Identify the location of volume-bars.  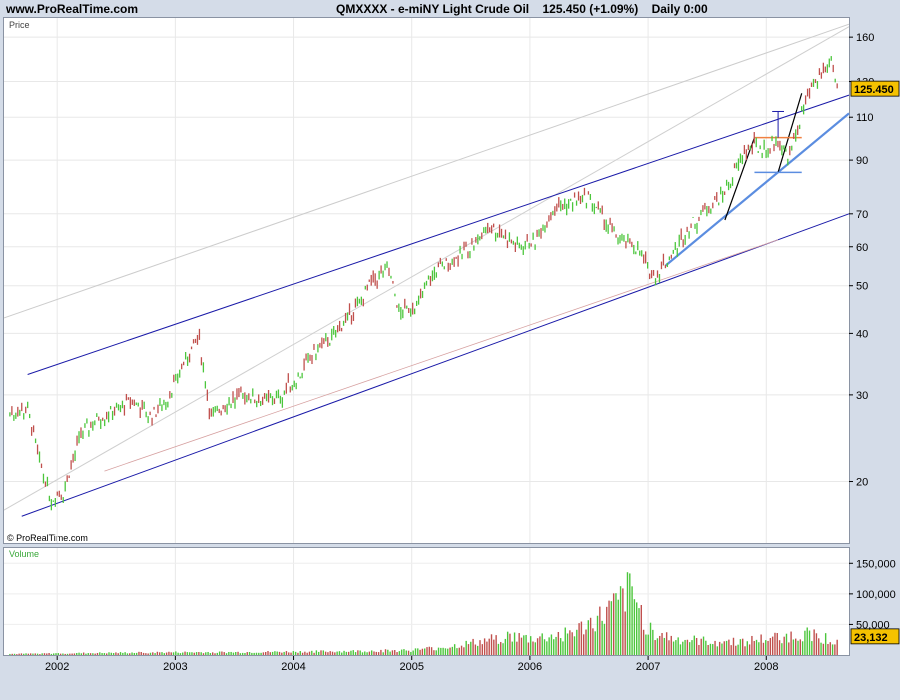
(423, 613).